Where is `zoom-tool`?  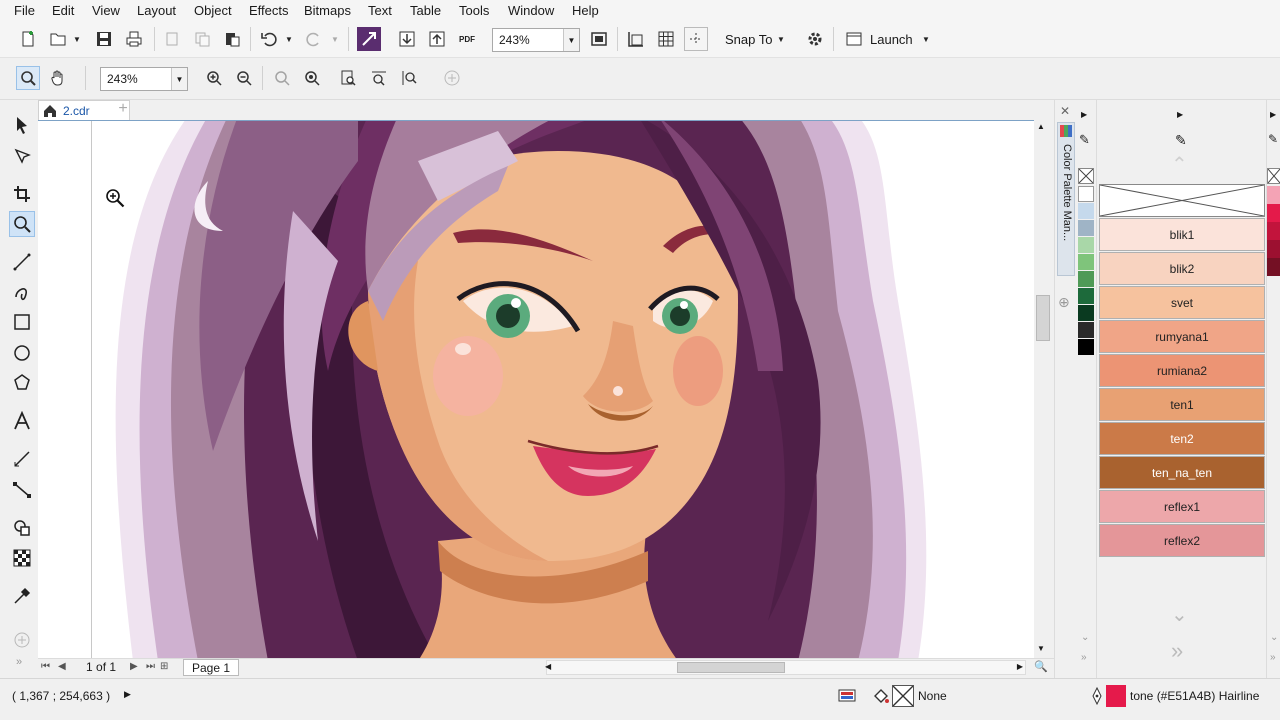
zoom-tool is located at coordinates (22, 224).